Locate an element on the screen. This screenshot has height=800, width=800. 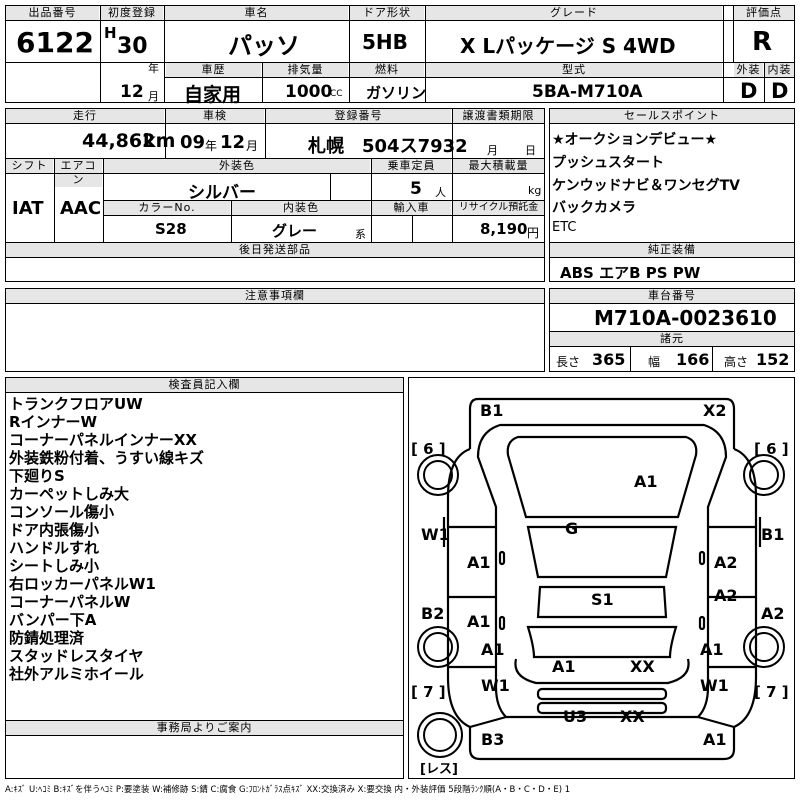
ext-score: D is located at coordinates (749, 91).